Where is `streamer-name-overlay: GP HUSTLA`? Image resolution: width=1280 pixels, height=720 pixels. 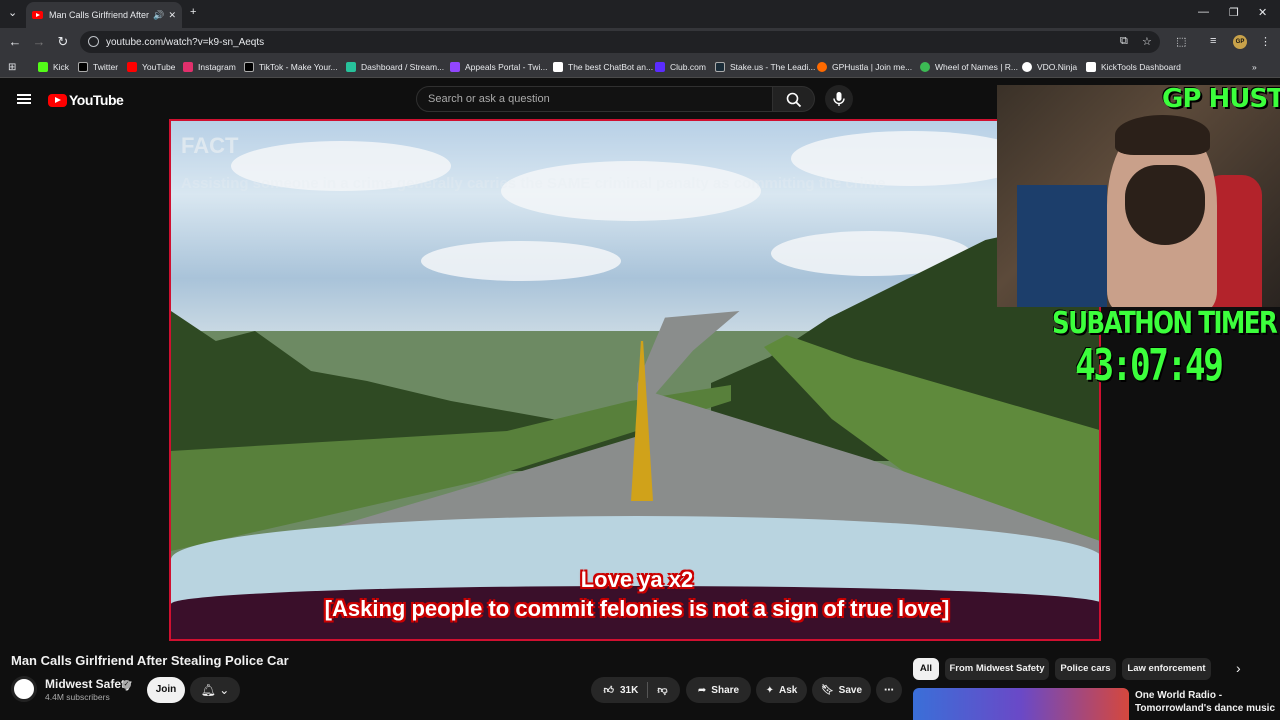
streamer-name-overlay: GP HUSTLA is located at coordinates (1221, 99).